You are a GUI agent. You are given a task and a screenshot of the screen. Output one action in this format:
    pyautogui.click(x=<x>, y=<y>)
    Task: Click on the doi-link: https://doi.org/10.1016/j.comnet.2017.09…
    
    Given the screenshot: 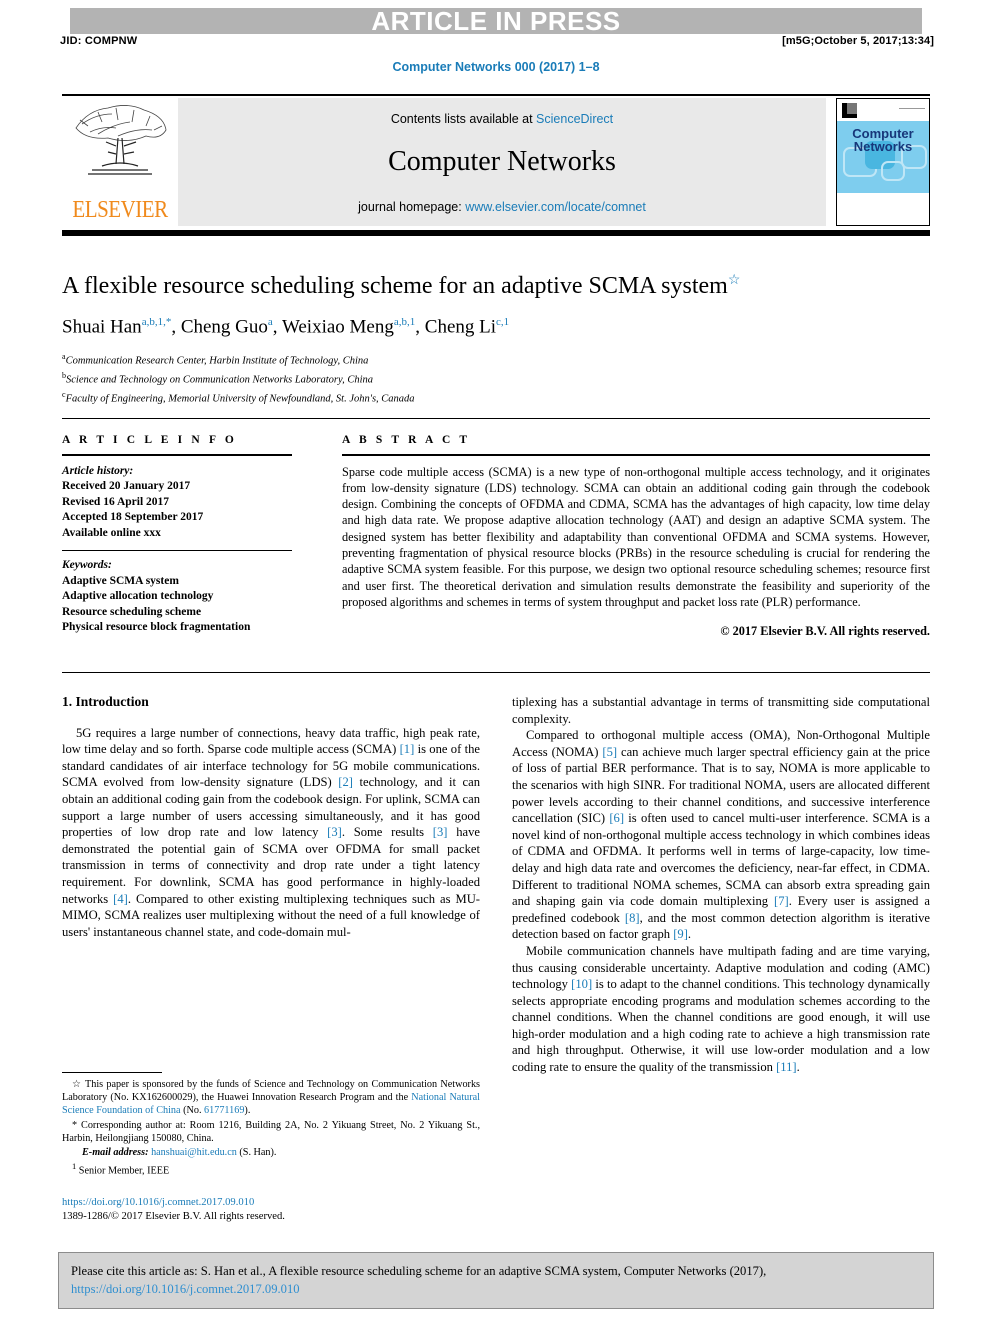 What is the action you would take?
    pyautogui.click(x=271, y=1203)
    